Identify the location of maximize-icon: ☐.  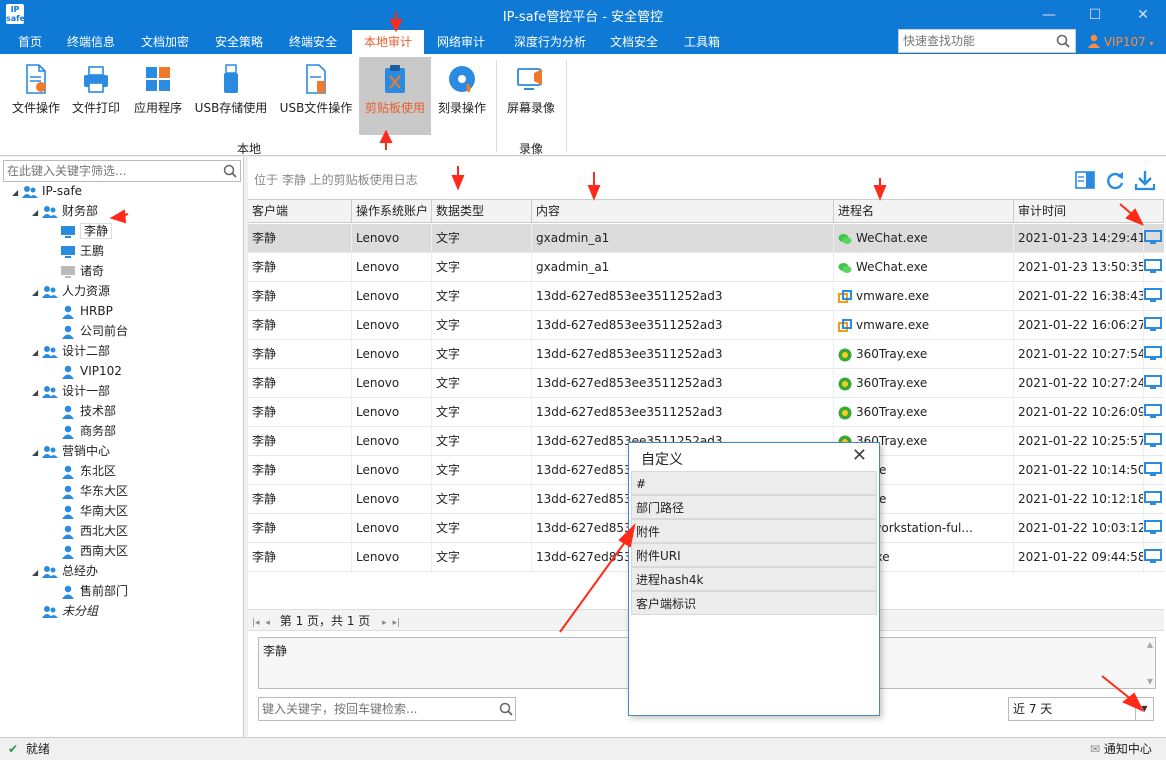
(1095, 15).